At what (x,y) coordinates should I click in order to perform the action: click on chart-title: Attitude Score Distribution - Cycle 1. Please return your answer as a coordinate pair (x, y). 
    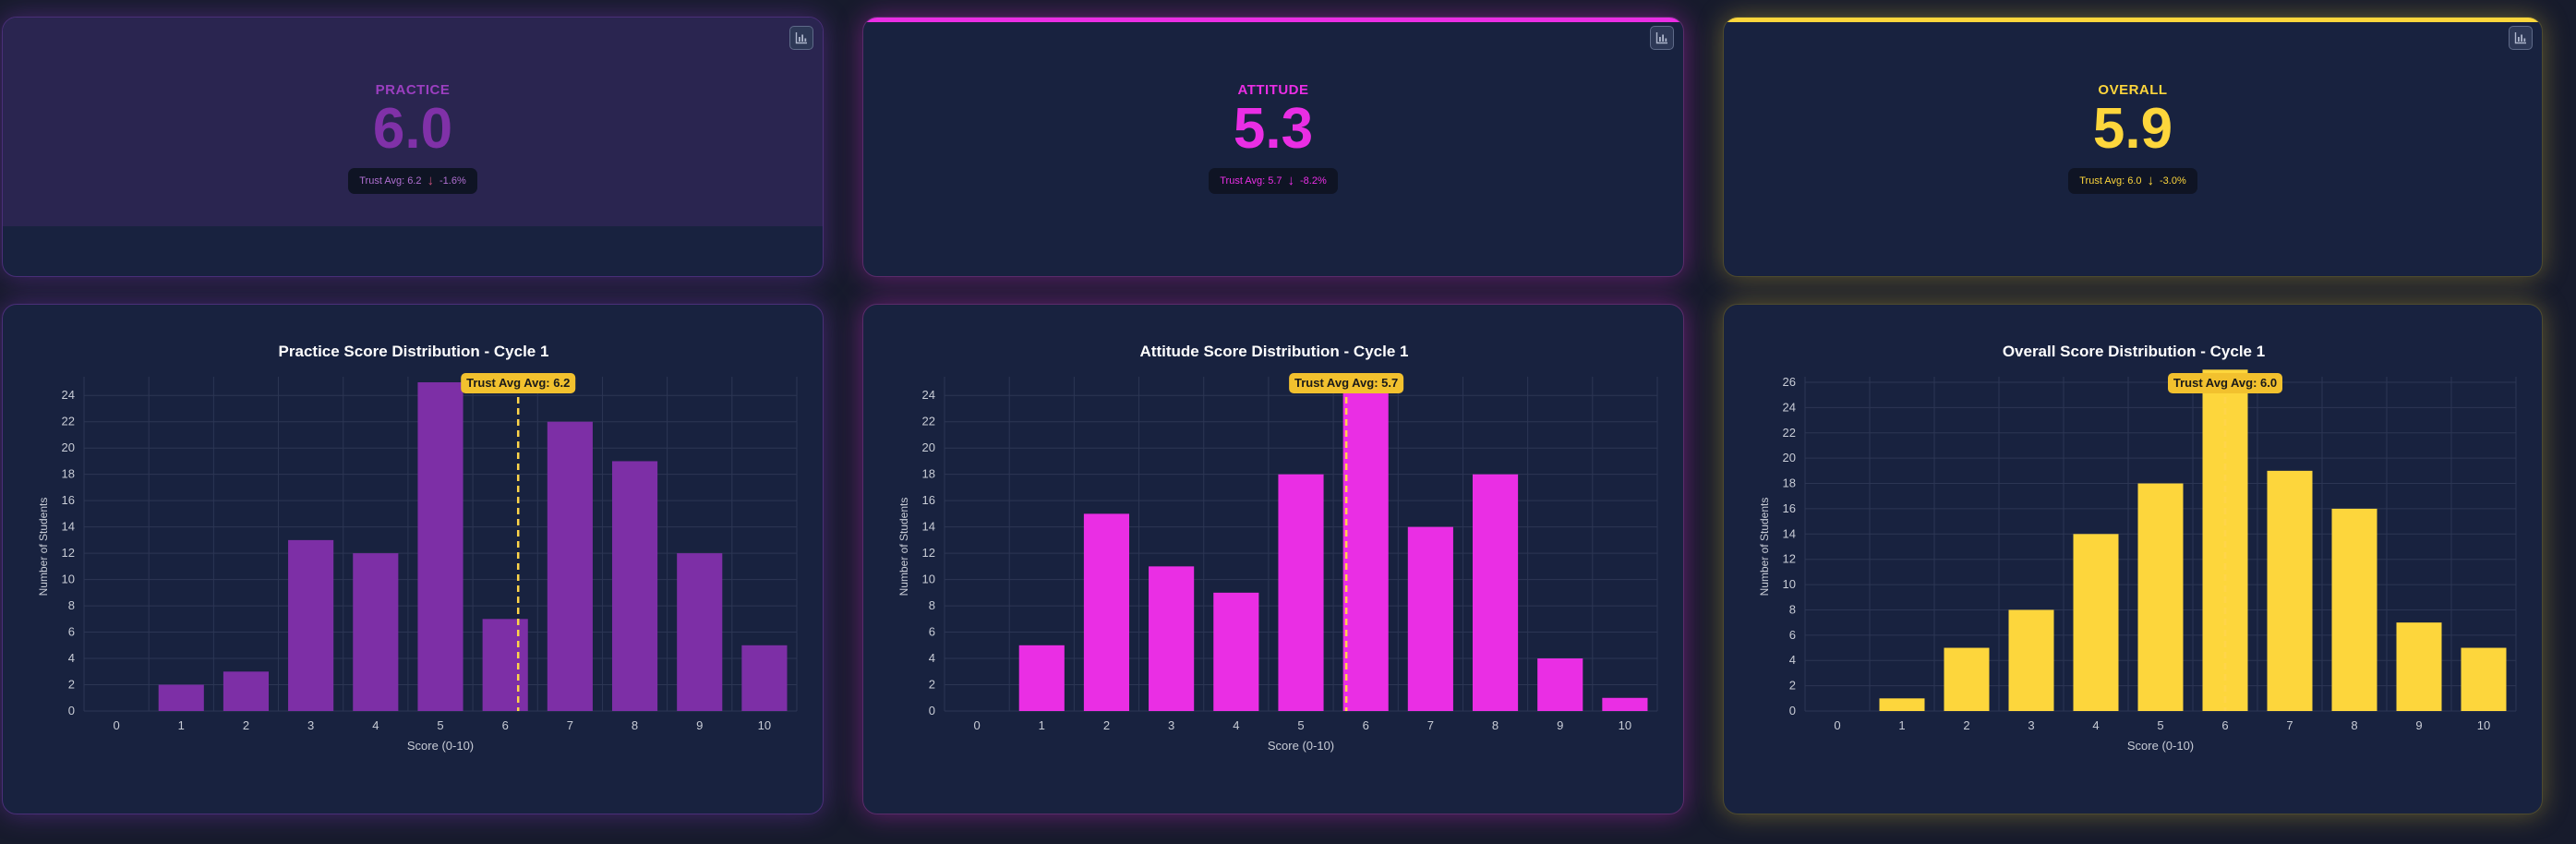
    Looking at the image, I should click on (1274, 351).